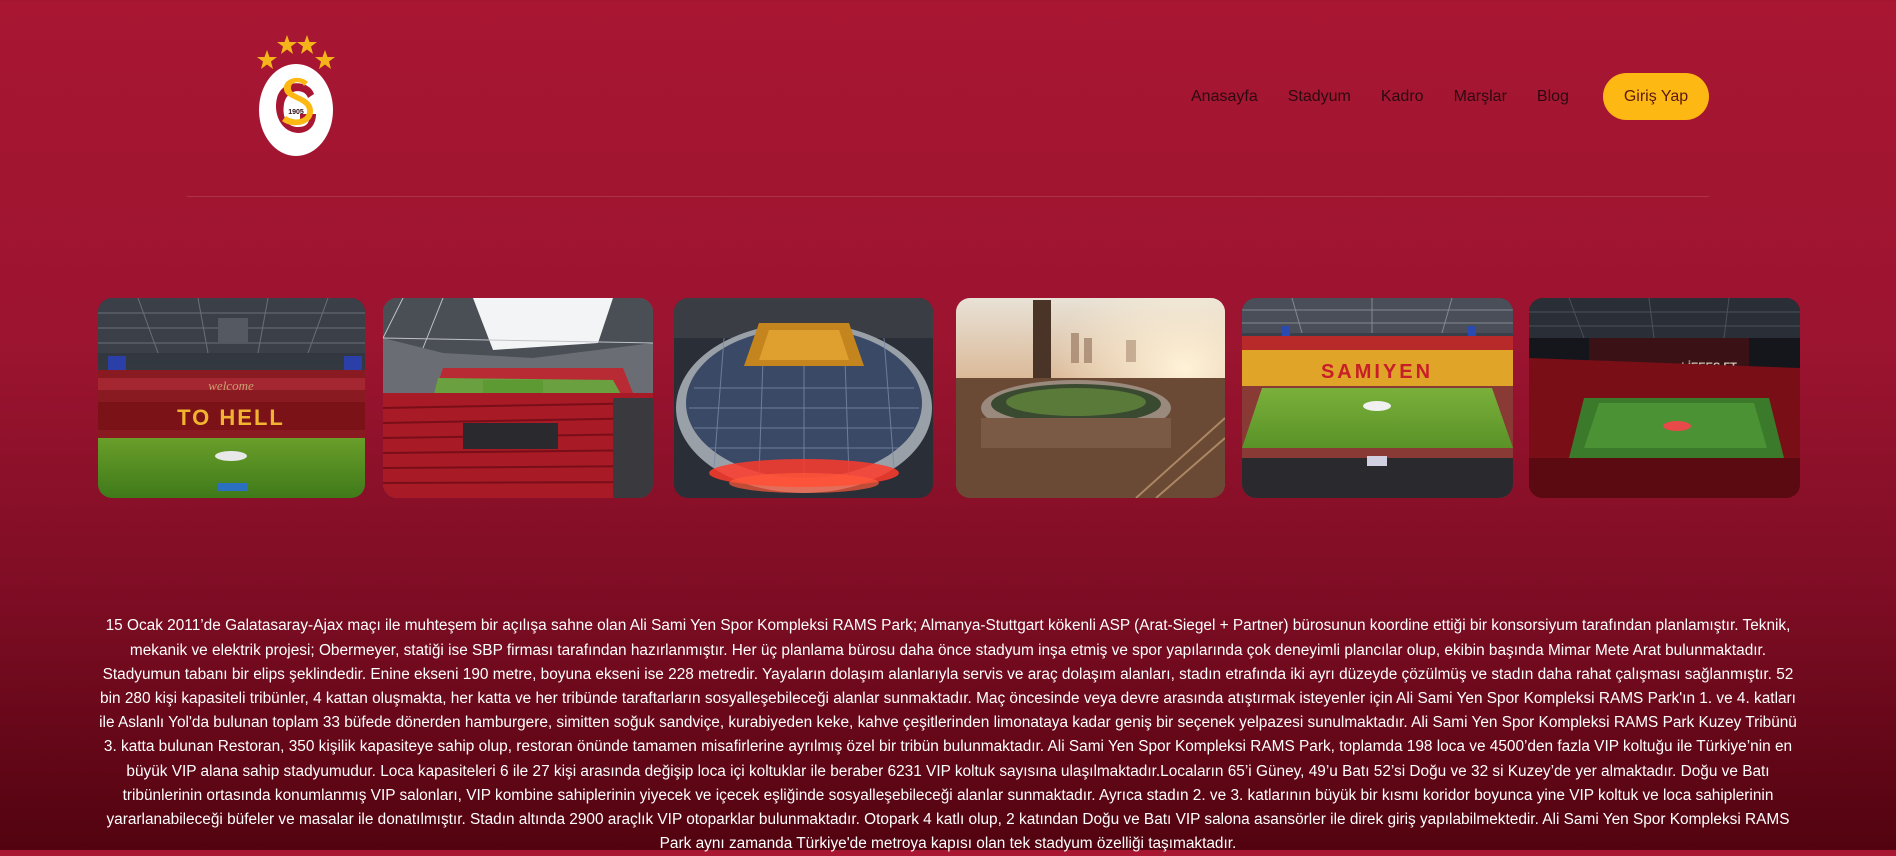 The width and height of the screenshot is (1896, 856). I want to click on nav-item-anasayfa: Anasayfa, so click(1224, 97).